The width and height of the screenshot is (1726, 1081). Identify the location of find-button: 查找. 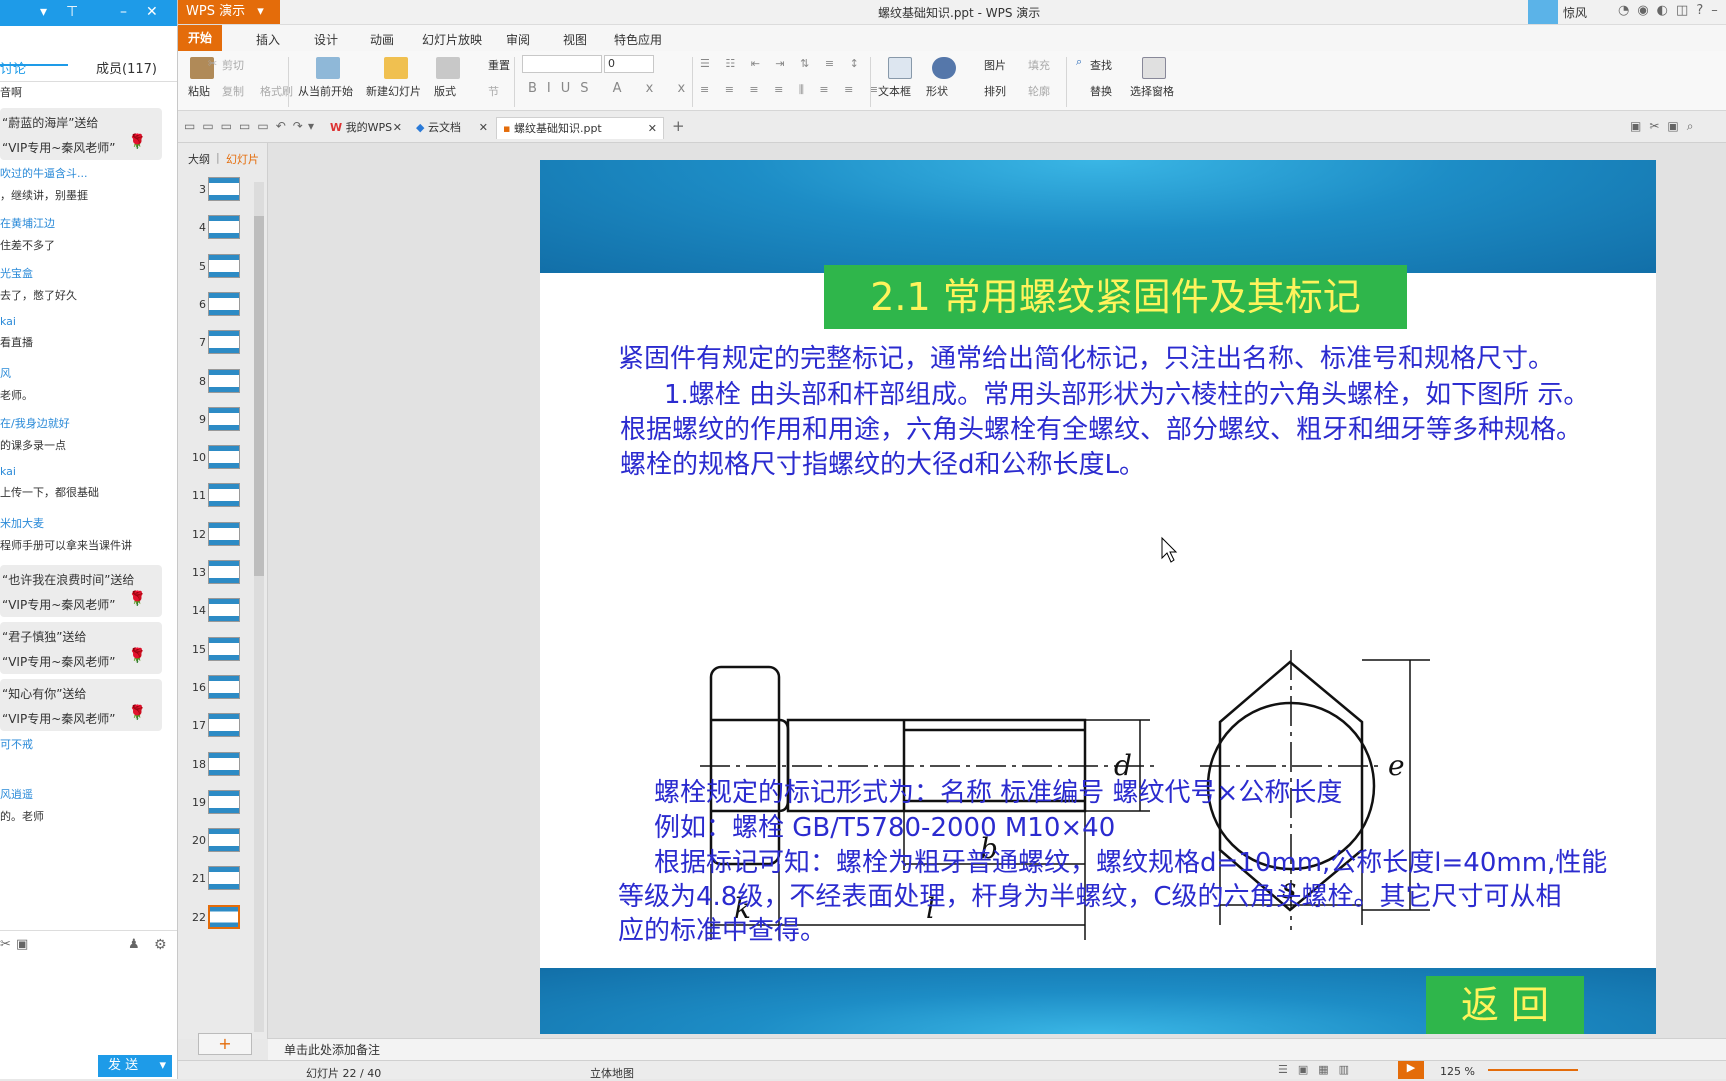
(1101, 65).